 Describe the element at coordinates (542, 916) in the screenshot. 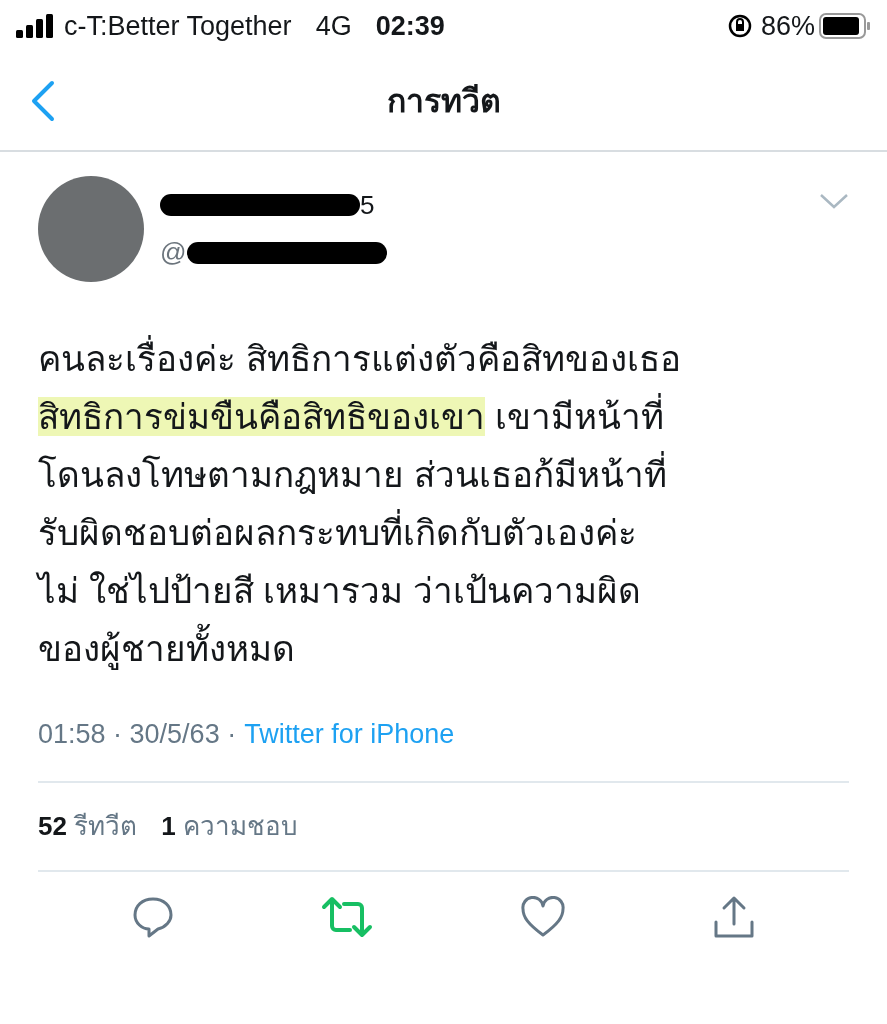

I see `heart-icon` at that location.